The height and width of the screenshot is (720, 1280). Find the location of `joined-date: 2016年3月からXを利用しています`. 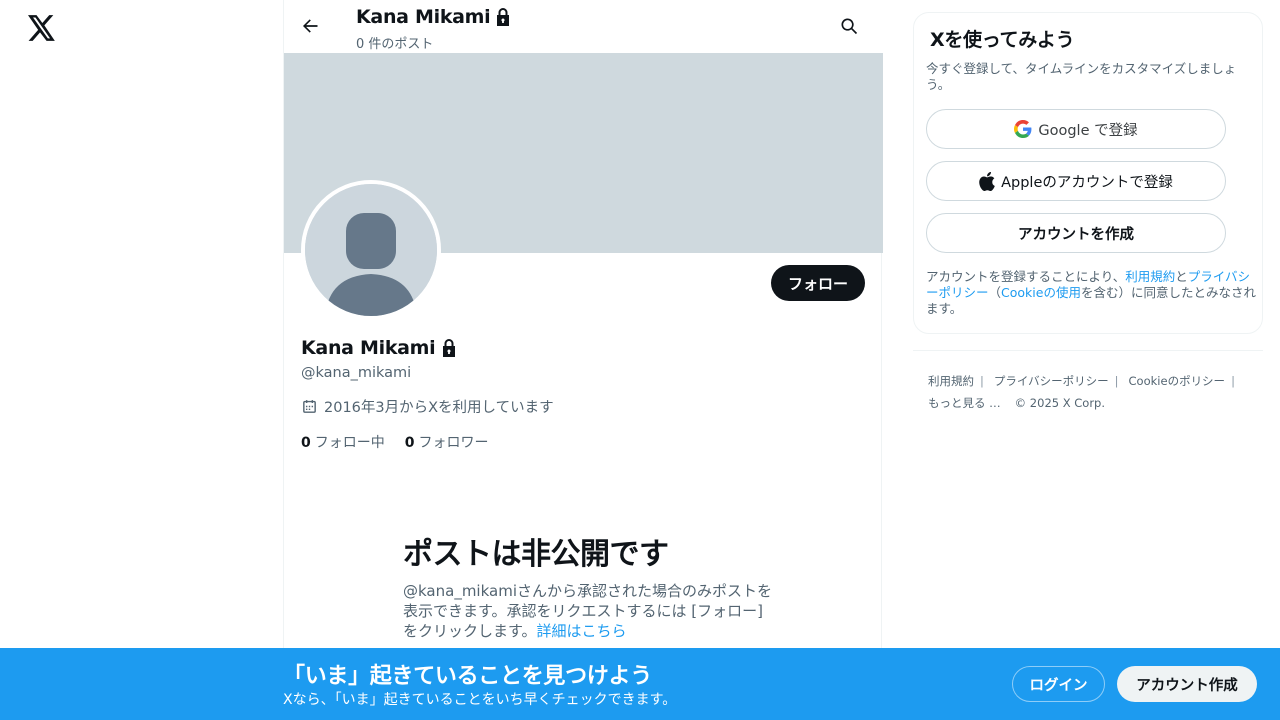

joined-date: 2016年3月からXを利用しています is located at coordinates (427, 406).